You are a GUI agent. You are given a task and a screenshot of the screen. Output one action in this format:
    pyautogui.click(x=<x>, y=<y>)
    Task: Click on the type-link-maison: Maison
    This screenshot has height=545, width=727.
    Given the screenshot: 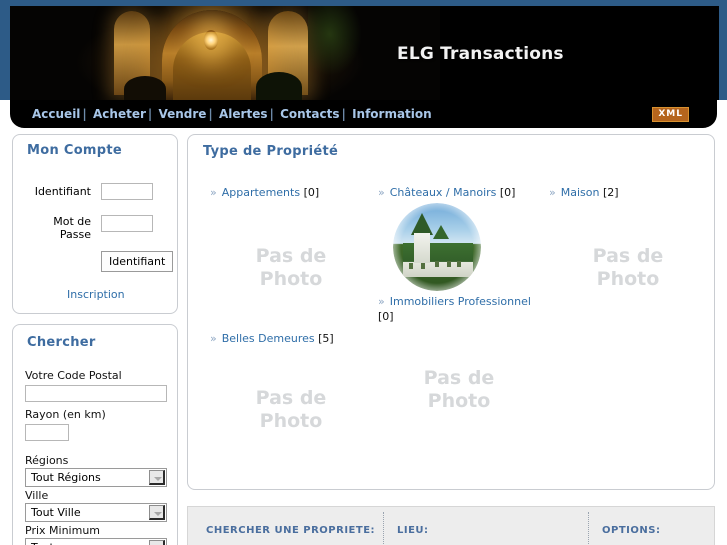 What is the action you would take?
    pyautogui.click(x=580, y=192)
    